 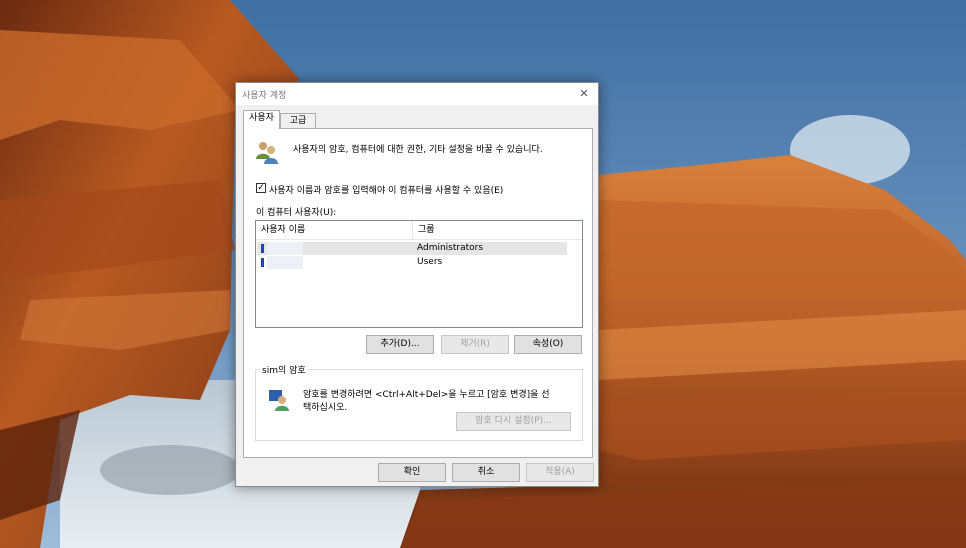 What do you see at coordinates (264, 96) in the screenshot?
I see `window-title: 사용자 계정` at bounding box center [264, 96].